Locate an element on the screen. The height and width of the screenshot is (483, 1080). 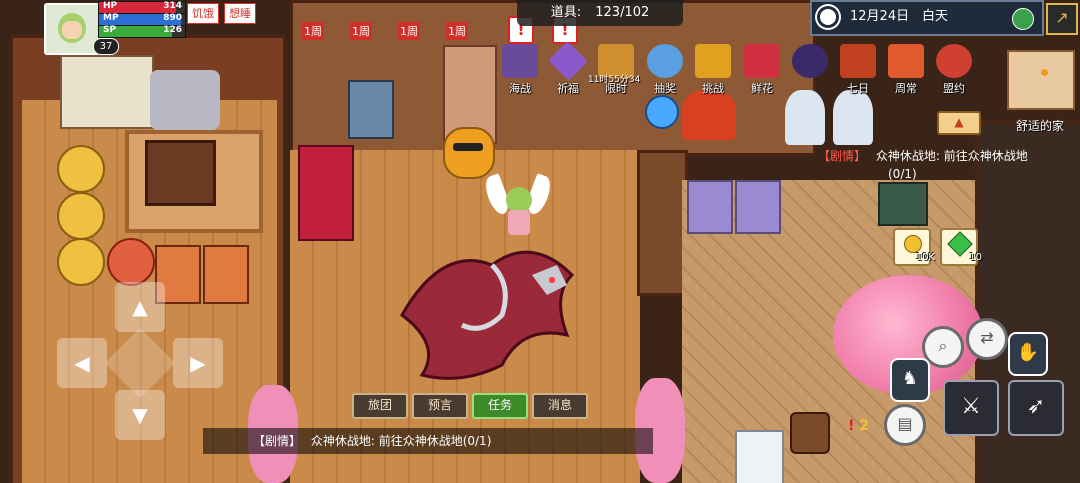
calendar-icon is located at coordinates (858, 61).